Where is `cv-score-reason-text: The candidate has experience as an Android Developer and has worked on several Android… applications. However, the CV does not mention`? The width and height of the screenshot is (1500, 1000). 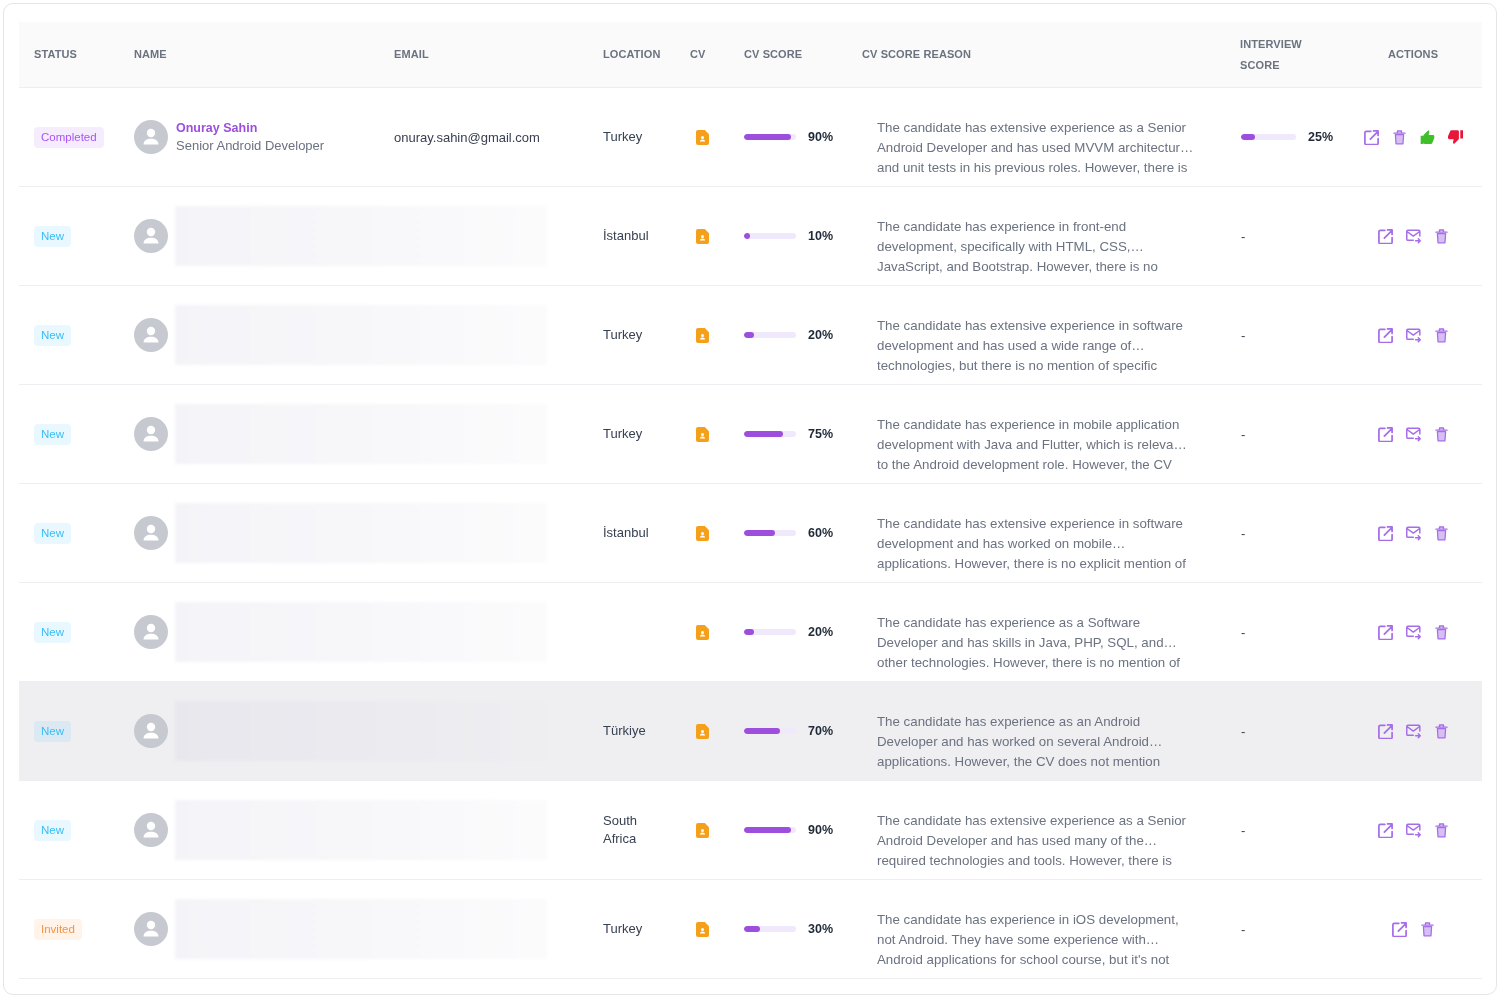 cv-score-reason-text: The candidate has experience as an Android Developer and has worked on several Android… applications. However, the CV does not mention is located at coordinates (1020, 742).